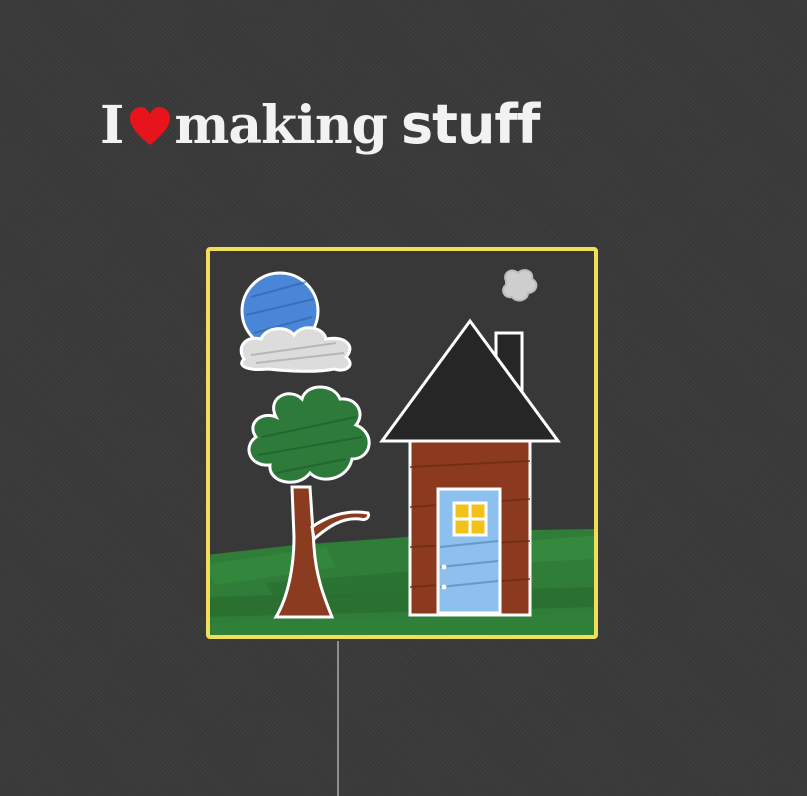  I want to click on headline: I making stuff, so click(320, 135).